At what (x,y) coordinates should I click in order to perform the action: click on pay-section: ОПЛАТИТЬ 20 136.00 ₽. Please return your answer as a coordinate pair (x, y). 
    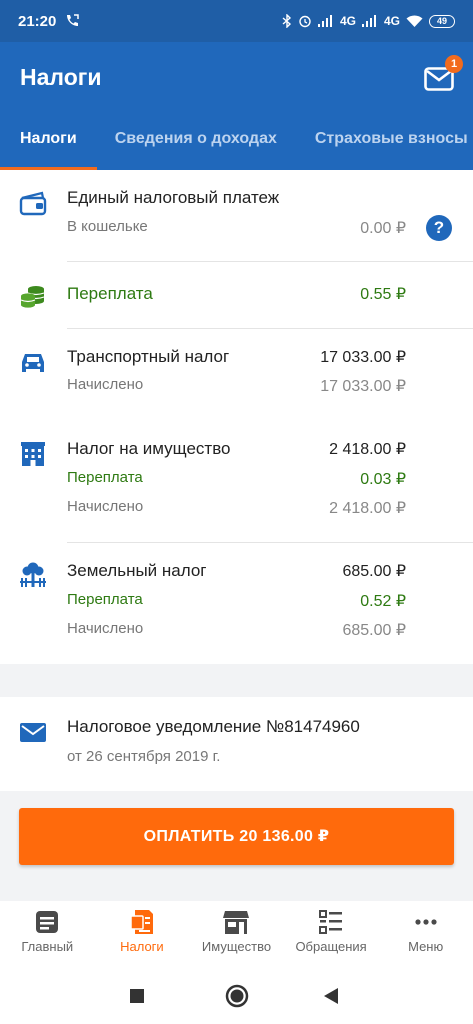
    Looking at the image, I should click on (236, 846).